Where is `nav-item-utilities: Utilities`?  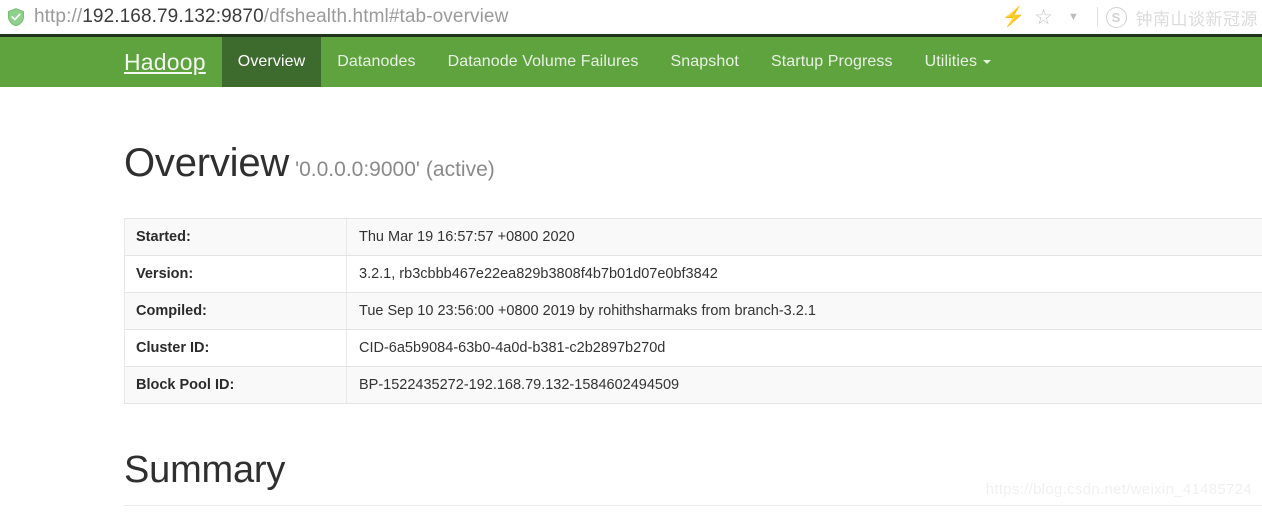
nav-item-utilities: Utilities is located at coordinates (958, 62).